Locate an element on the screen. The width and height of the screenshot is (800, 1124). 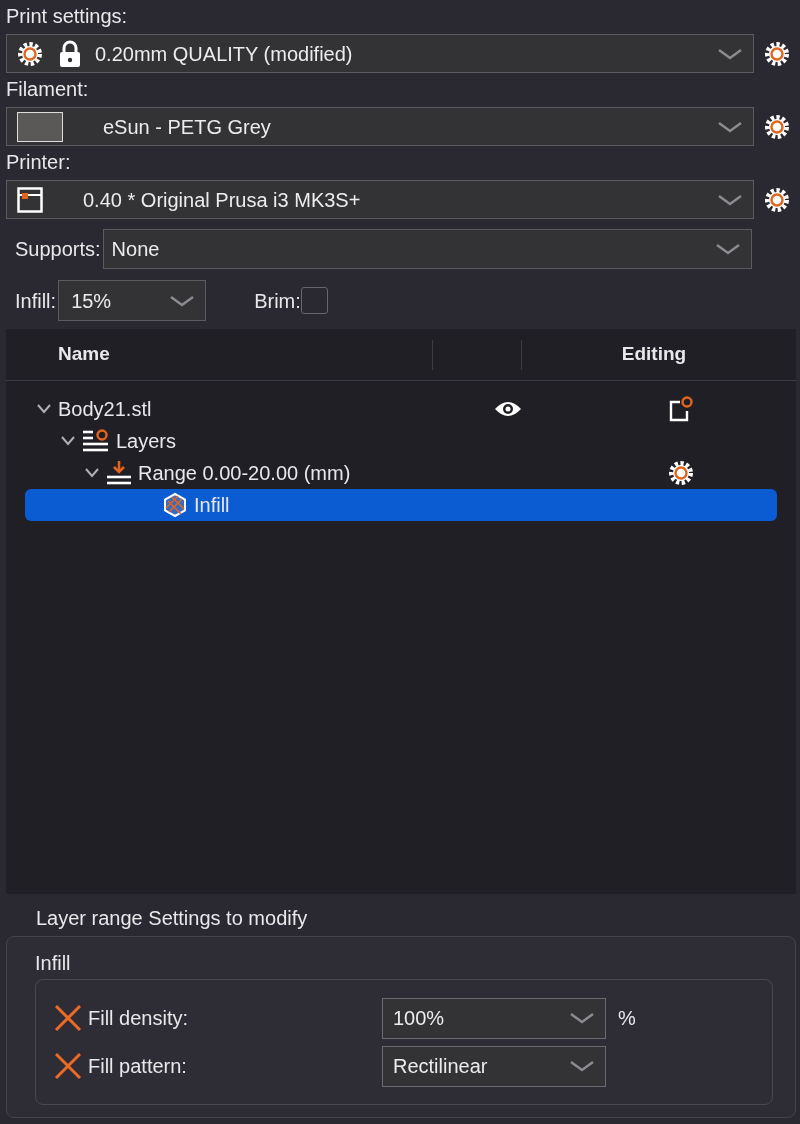
edit-settings-icon is located at coordinates (680, 409).